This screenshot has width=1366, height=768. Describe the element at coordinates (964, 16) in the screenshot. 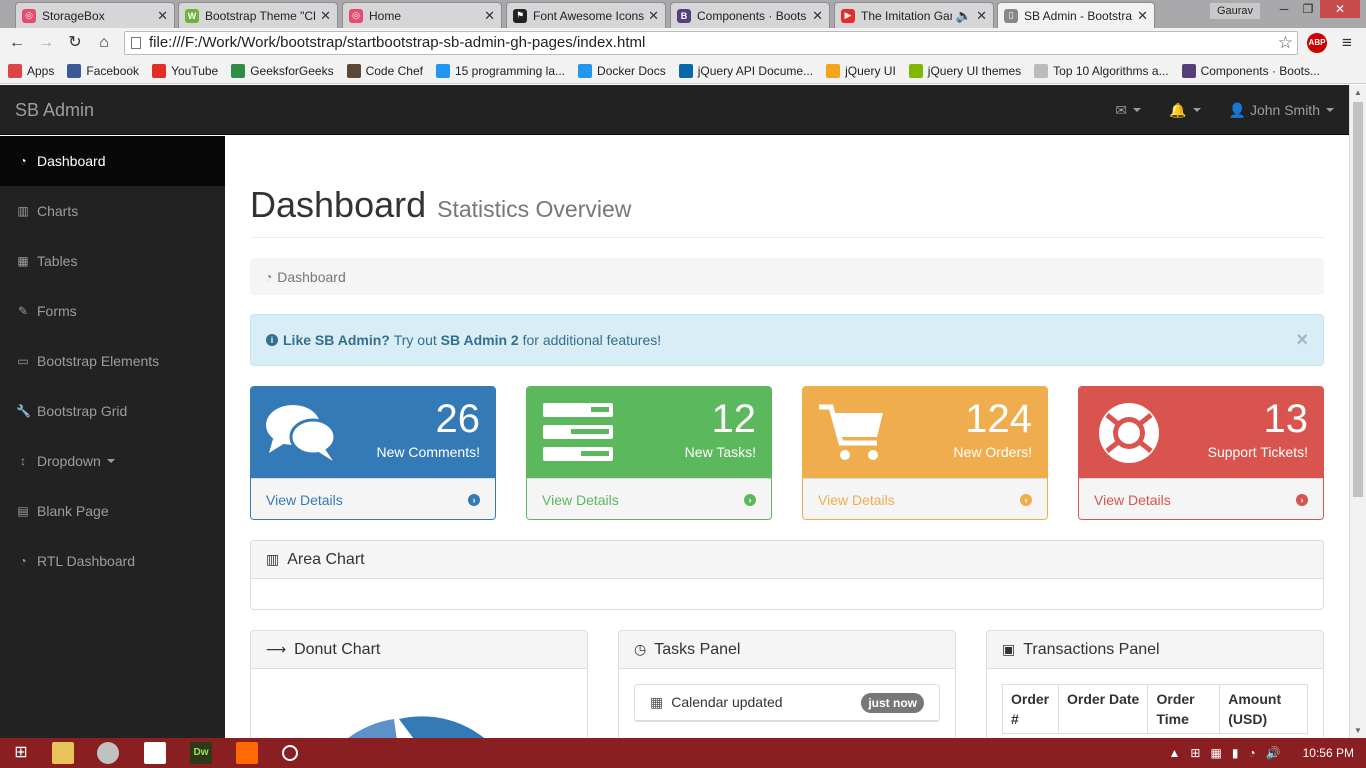

I see `speaker-icon: 🔈` at that location.